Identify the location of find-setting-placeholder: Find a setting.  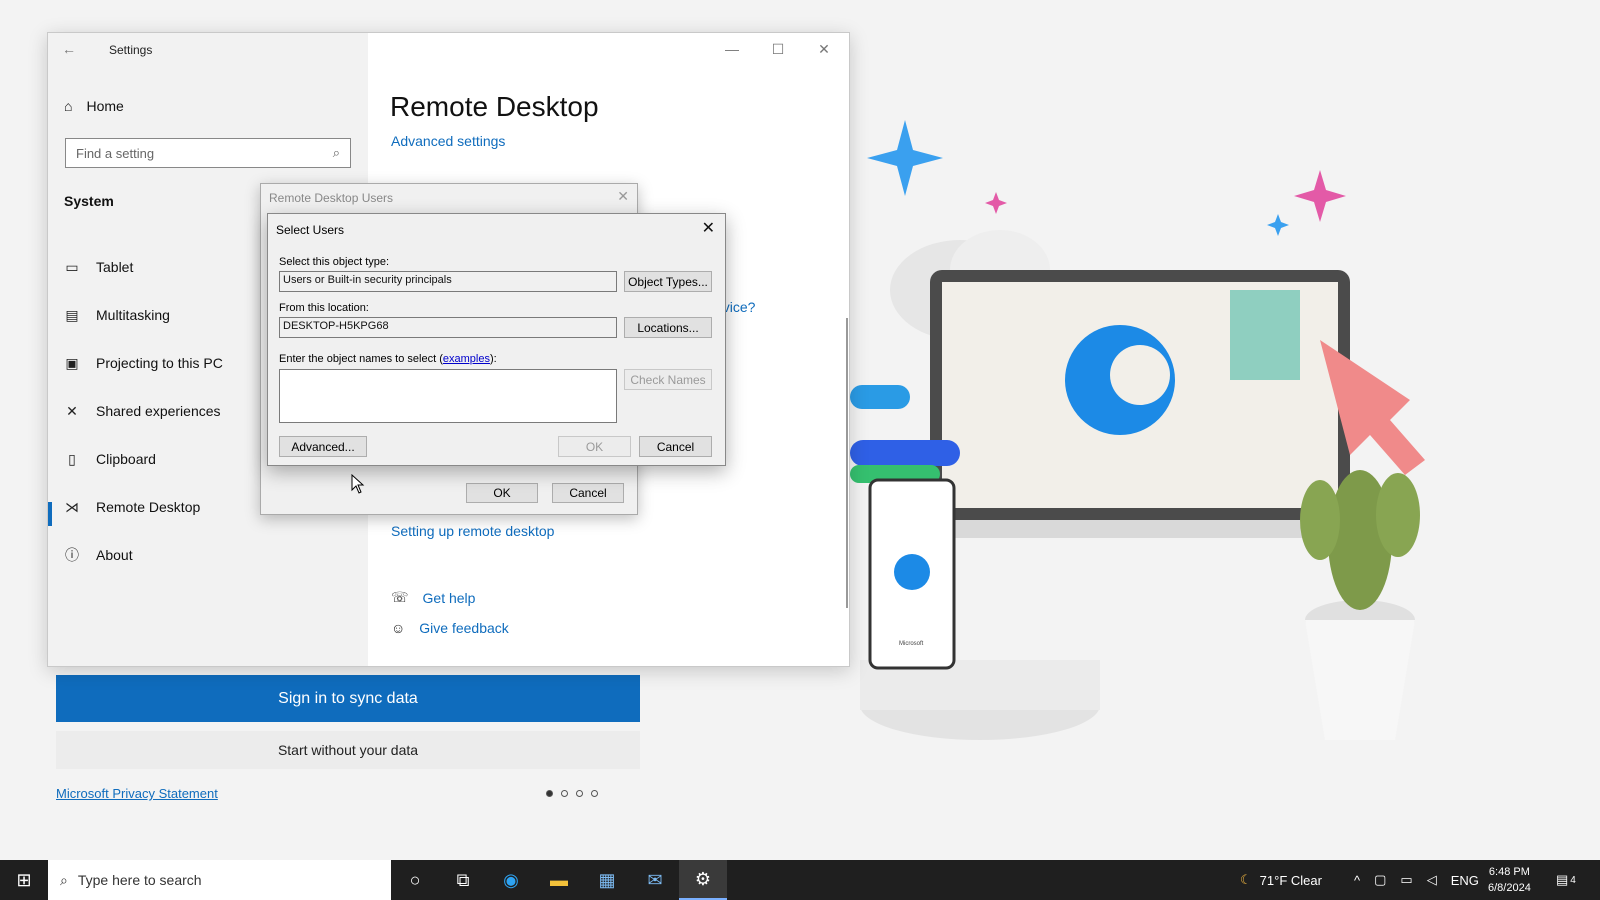
(115, 153).